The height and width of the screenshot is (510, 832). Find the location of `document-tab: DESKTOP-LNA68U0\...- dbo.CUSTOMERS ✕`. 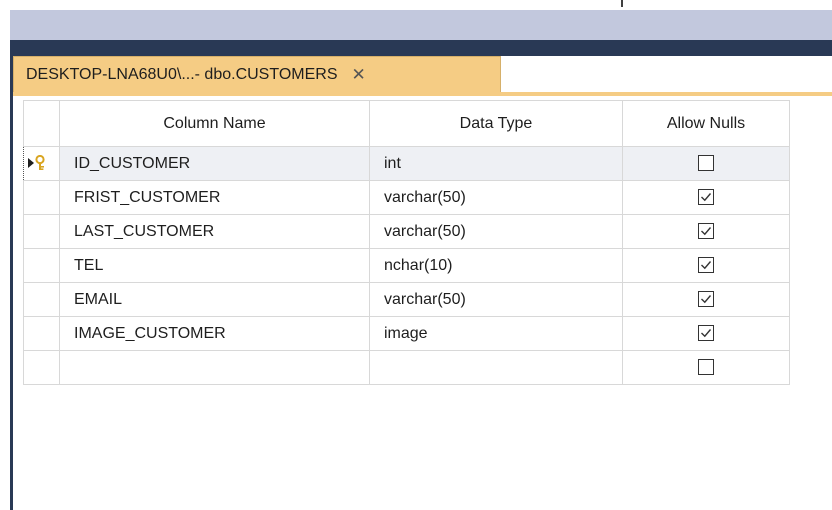

document-tab: DESKTOP-LNA68U0\...- dbo.CUSTOMERS ✕ is located at coordinates (257, 74).